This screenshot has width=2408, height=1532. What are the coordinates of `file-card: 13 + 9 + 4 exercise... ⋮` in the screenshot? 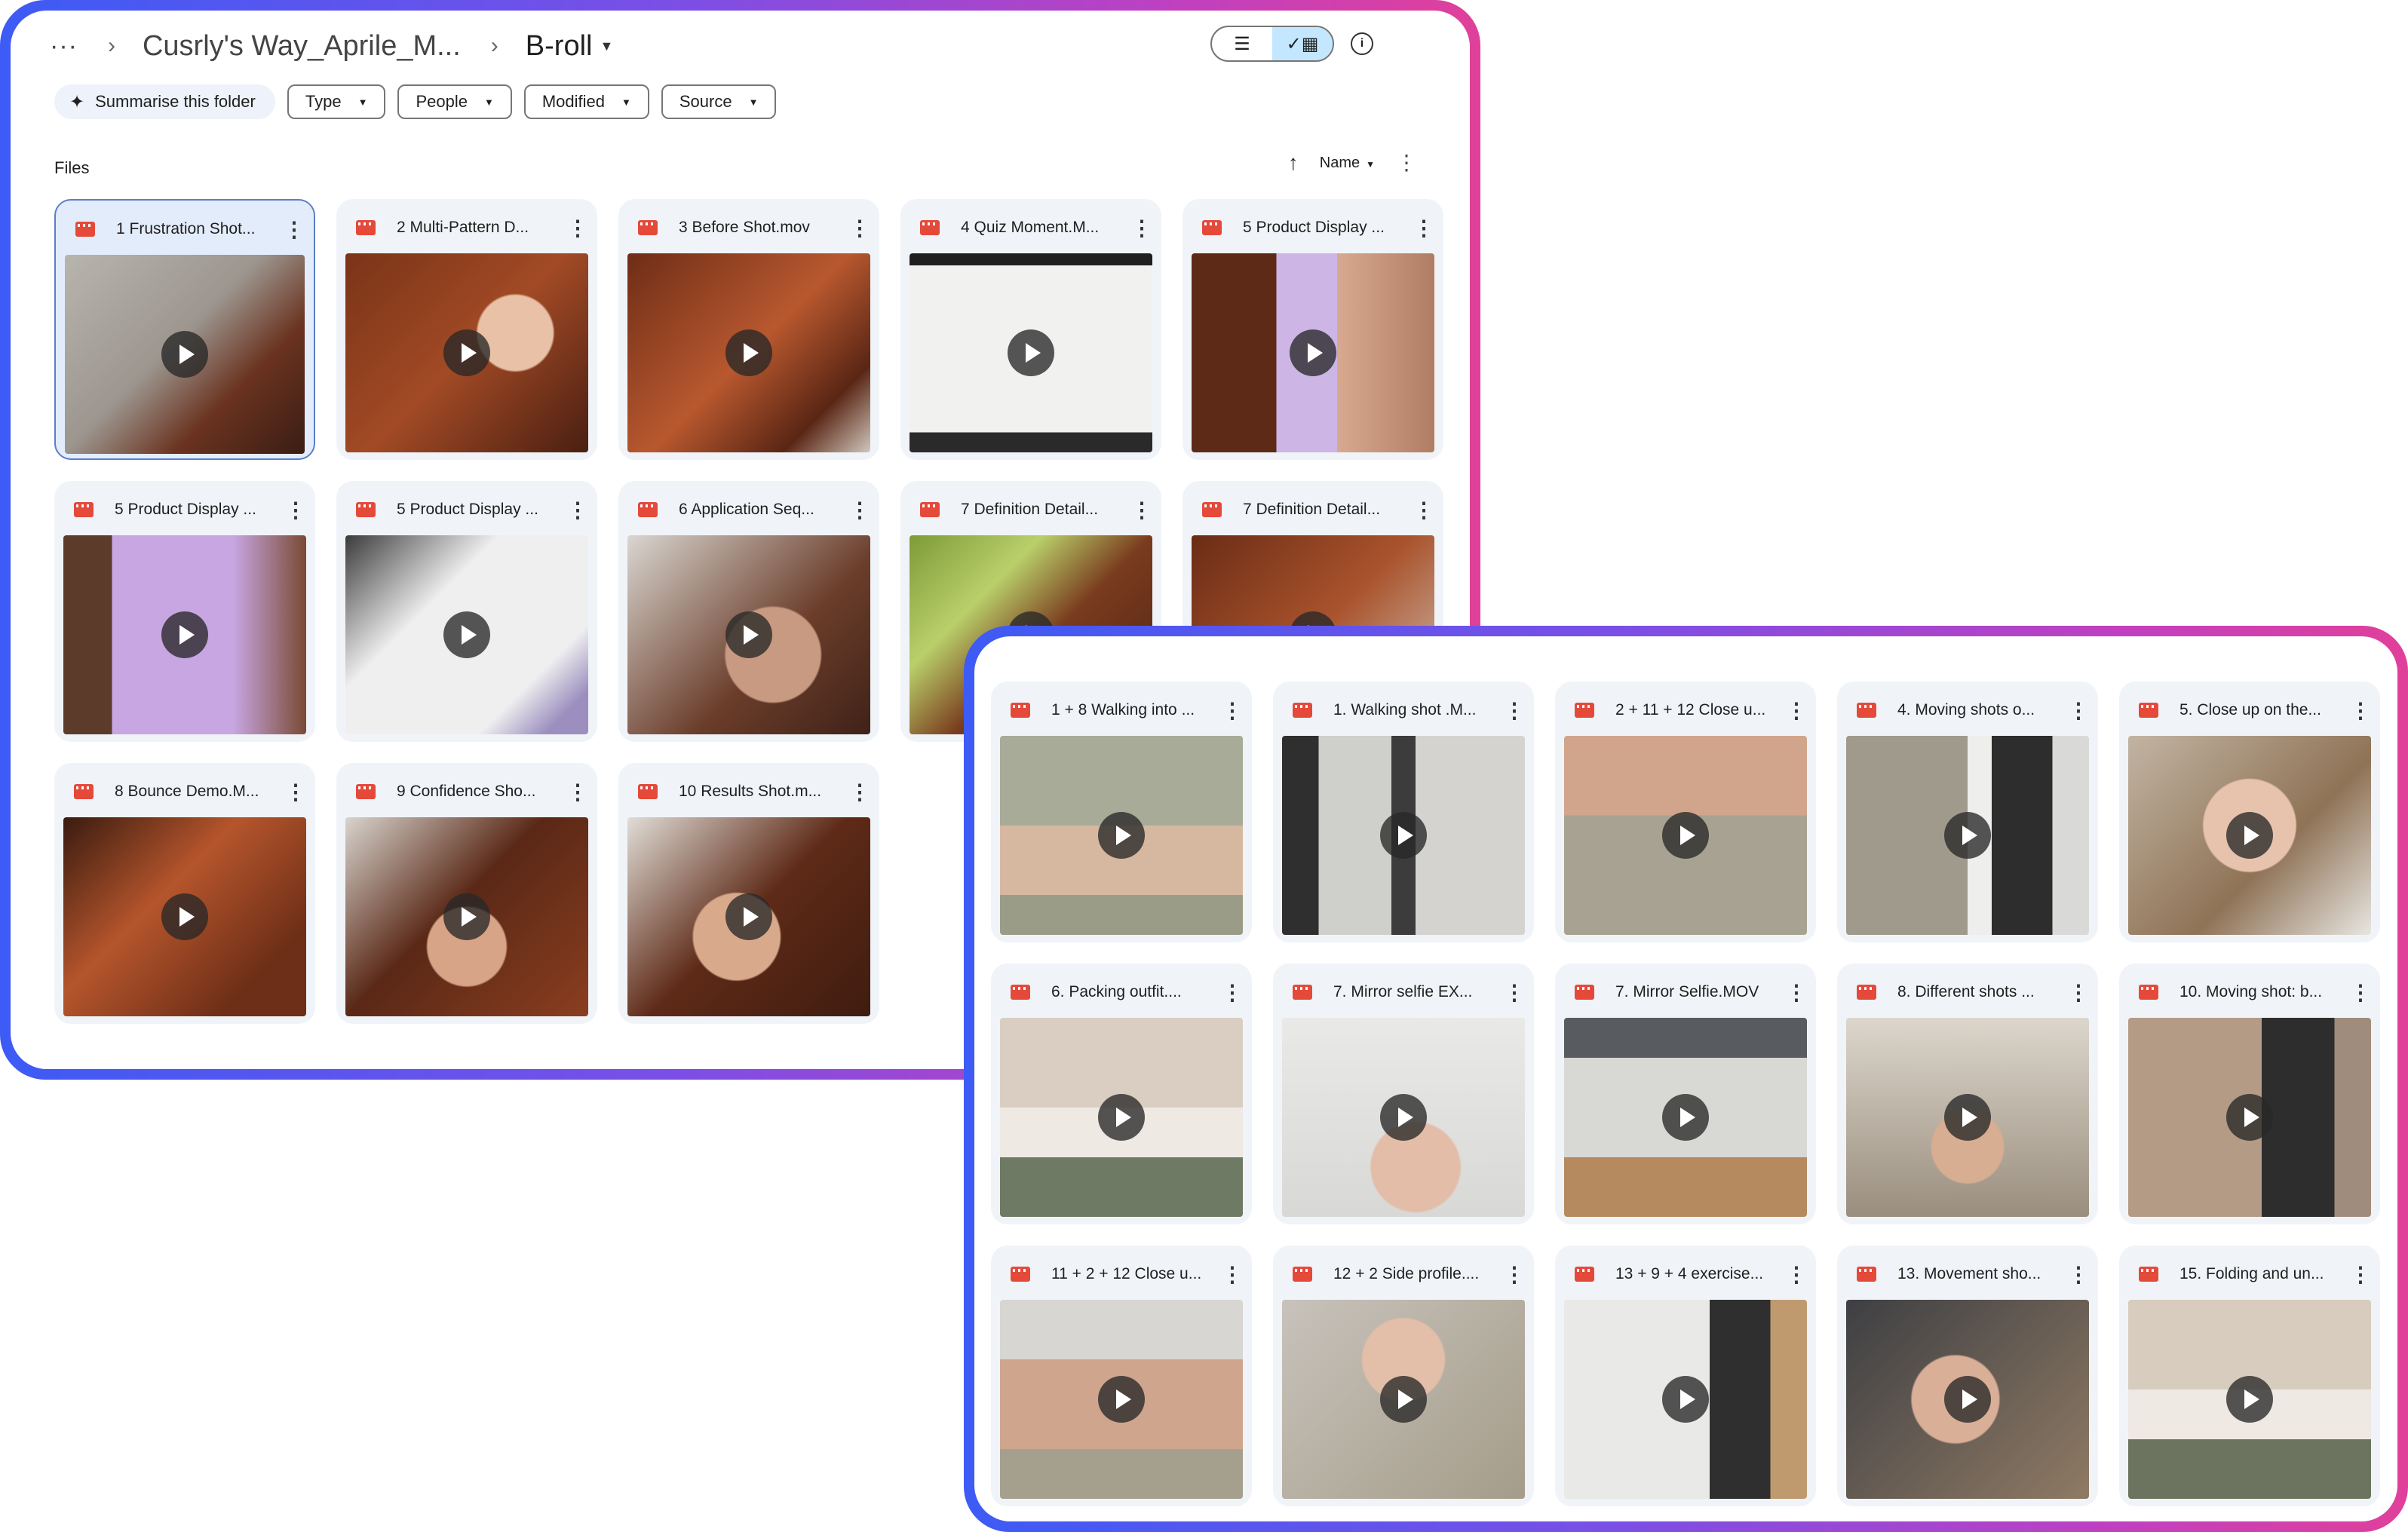 It's located at (1686, 1376).